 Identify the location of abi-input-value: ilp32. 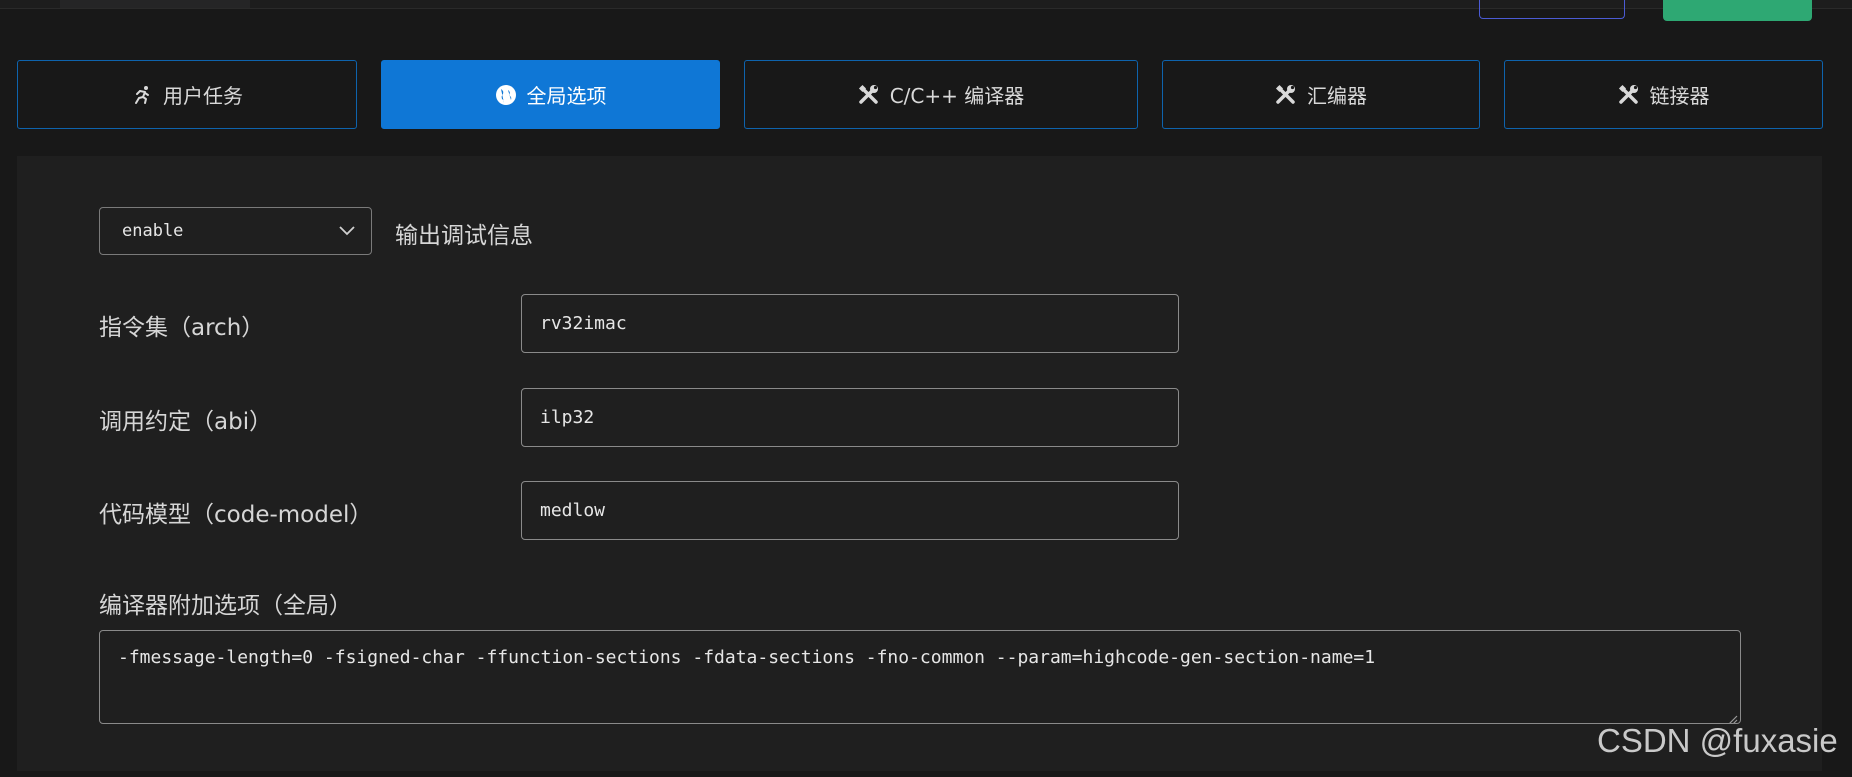
(567, 417).